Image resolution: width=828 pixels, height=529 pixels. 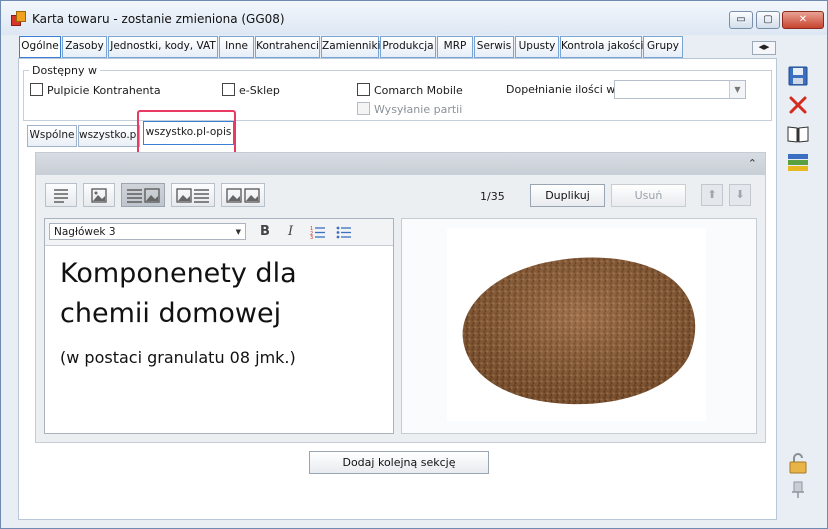 What do you see at coordinates (158, 19) in the screenshot?
I see `window-title: Karta towaru - zostanie zmieniona (GG08)` at bounding box center [158, 19].